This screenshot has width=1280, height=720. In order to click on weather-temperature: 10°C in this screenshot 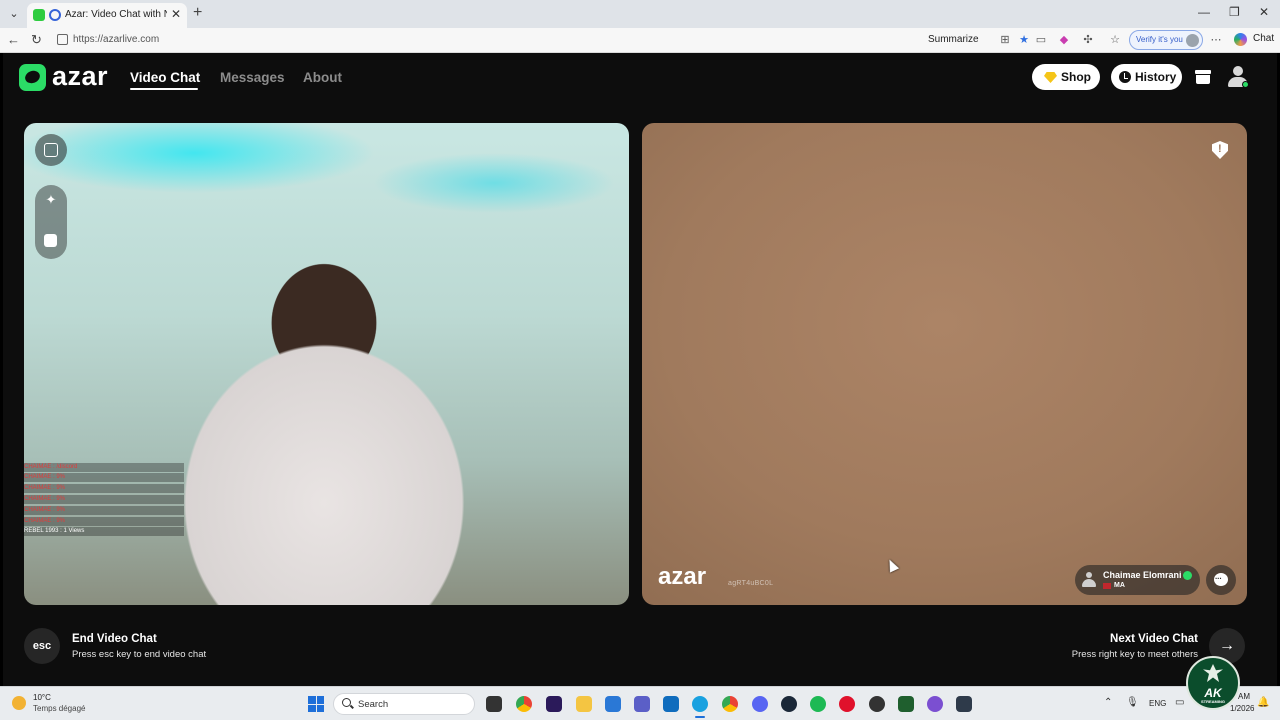, I will do `click(42, 697)`.